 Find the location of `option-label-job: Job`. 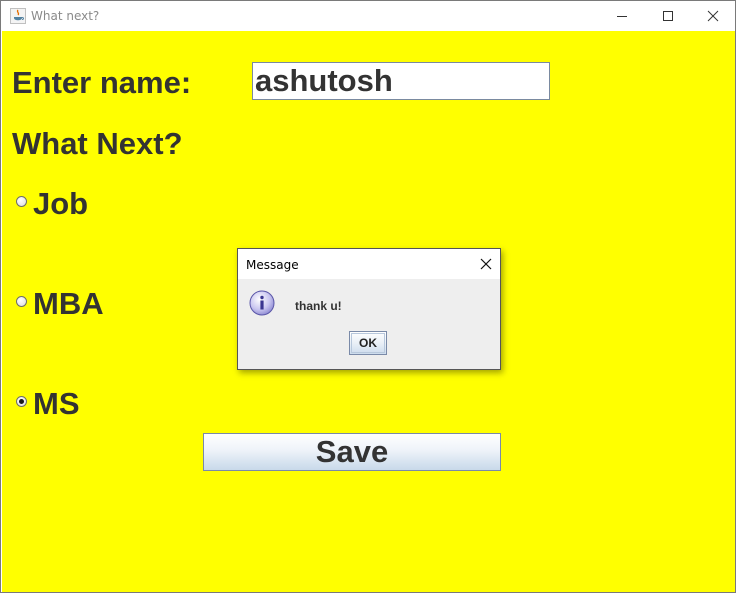

option-label-job: Job is located at coordinates (60, 204).